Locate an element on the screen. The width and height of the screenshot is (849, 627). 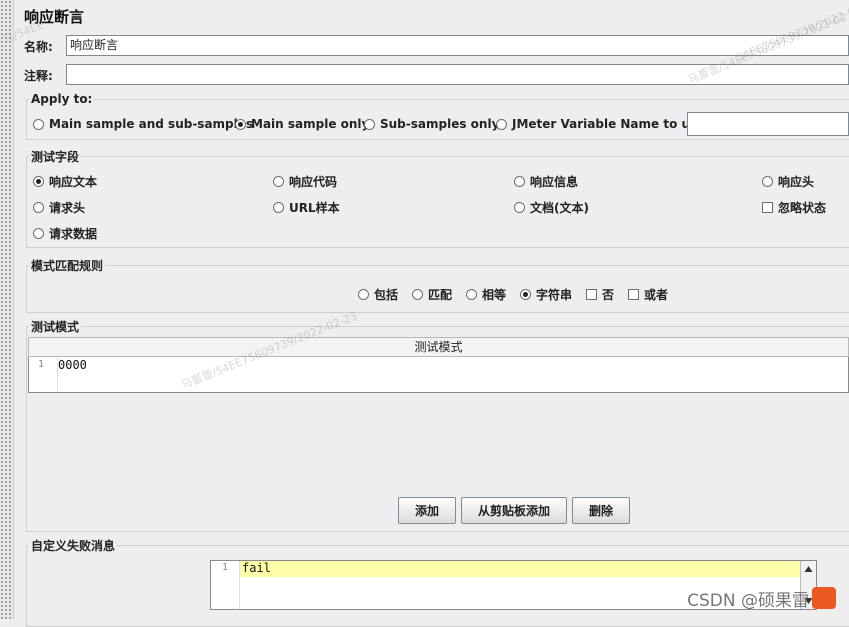
add-from-clipboard-button: 从剪贴板添加 is located at coordinates (514, 510).